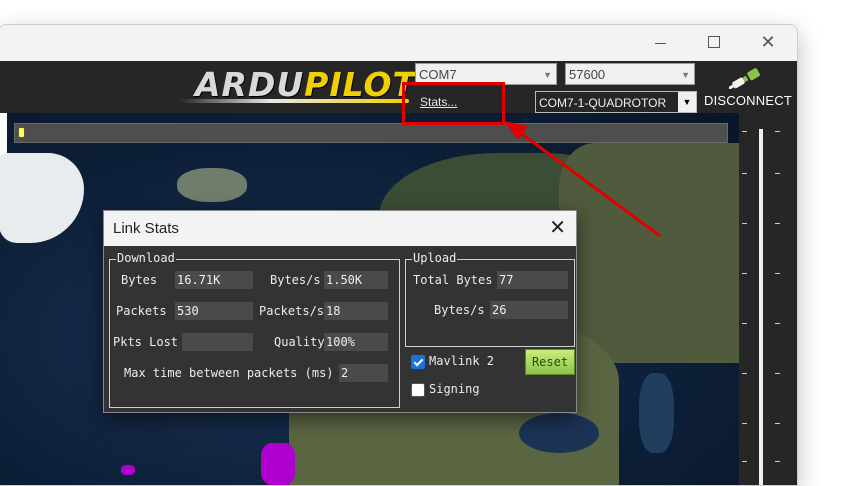  What do you see at coordinates (292, 311) in the screenshot?
I see `packets-per-s-label: Packets/s` at bounding box center [292, 311].